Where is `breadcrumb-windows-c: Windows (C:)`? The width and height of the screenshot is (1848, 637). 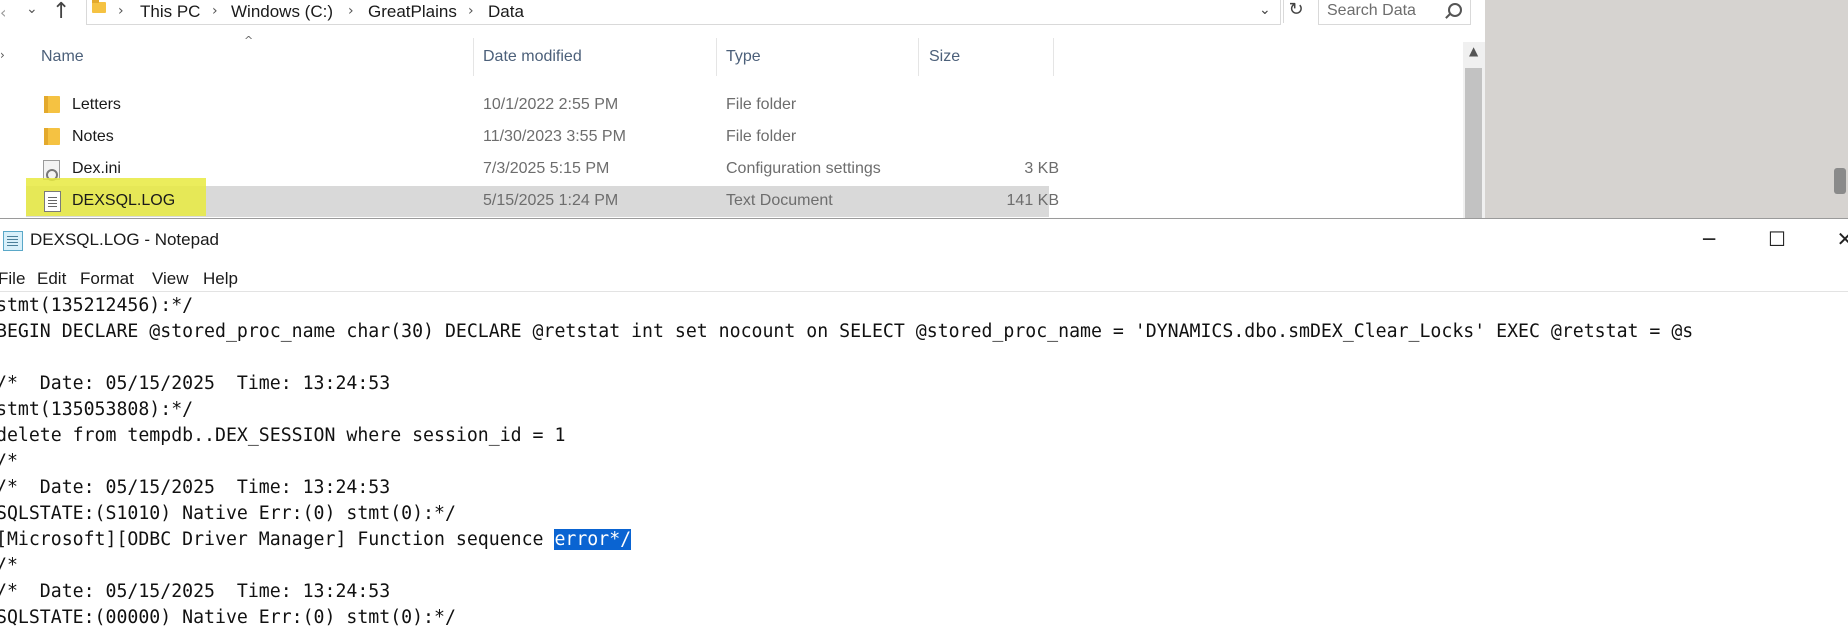 breadcrumb-windows-c: Windows (C:) is located at coordinates (282, 12).